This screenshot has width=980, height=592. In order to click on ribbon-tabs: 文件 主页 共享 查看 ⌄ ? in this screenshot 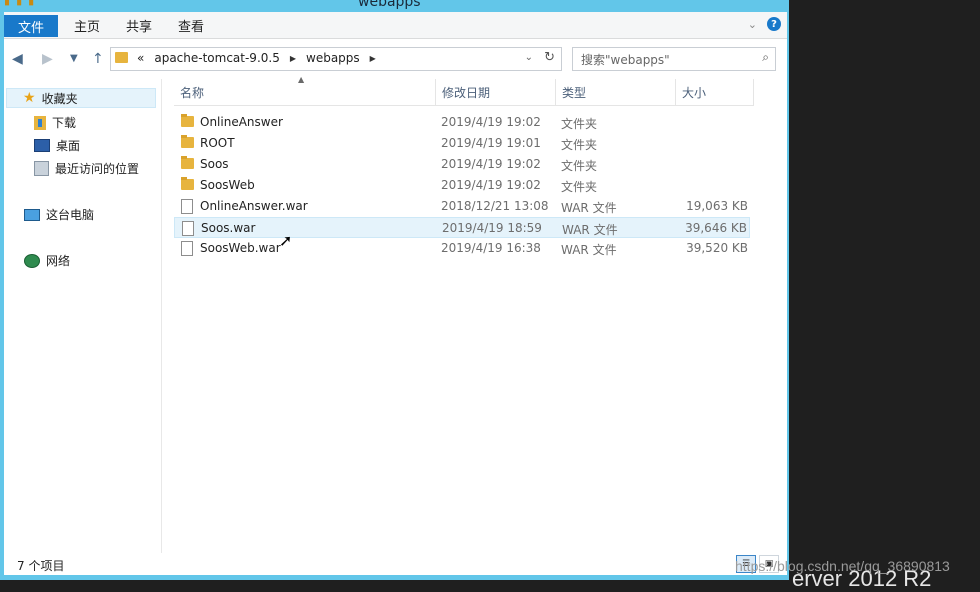, I will do `click(395, 25)`.